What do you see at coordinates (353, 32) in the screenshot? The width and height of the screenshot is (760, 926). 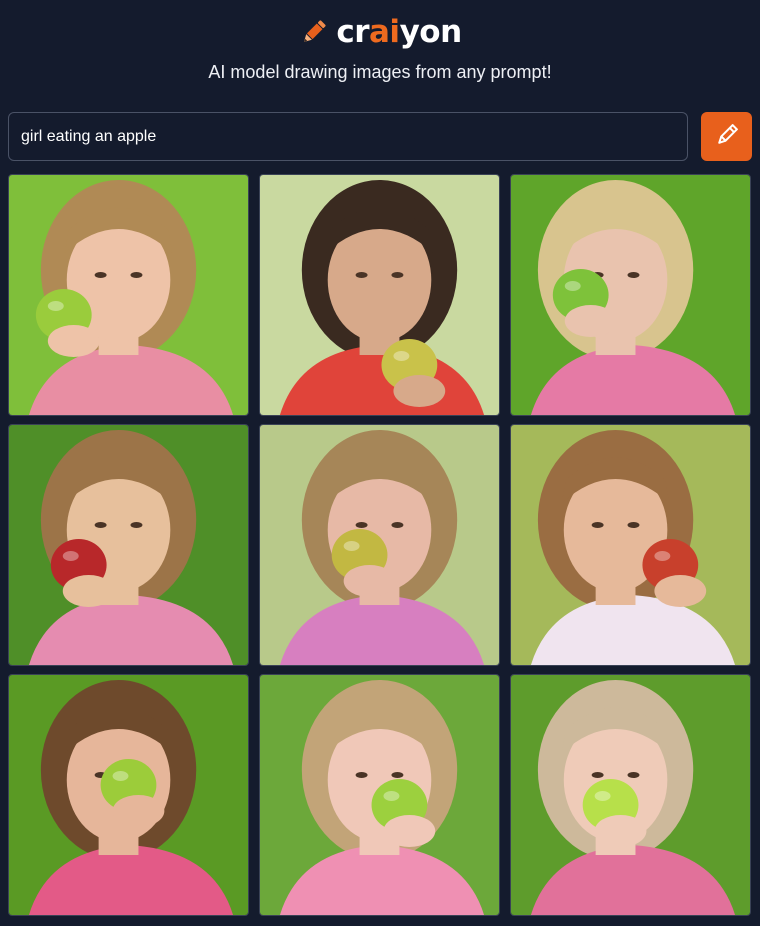 I see `logo-prefix: cr` at bounding box center [353, 32].